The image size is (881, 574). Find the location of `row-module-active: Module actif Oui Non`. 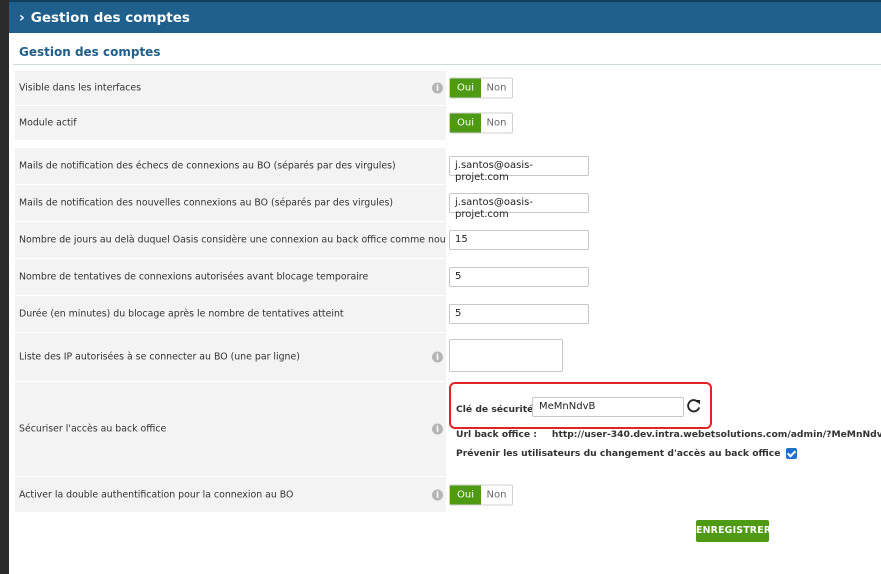

row-module-active: Module actif Oui Non is located at coordinates (448, 123).